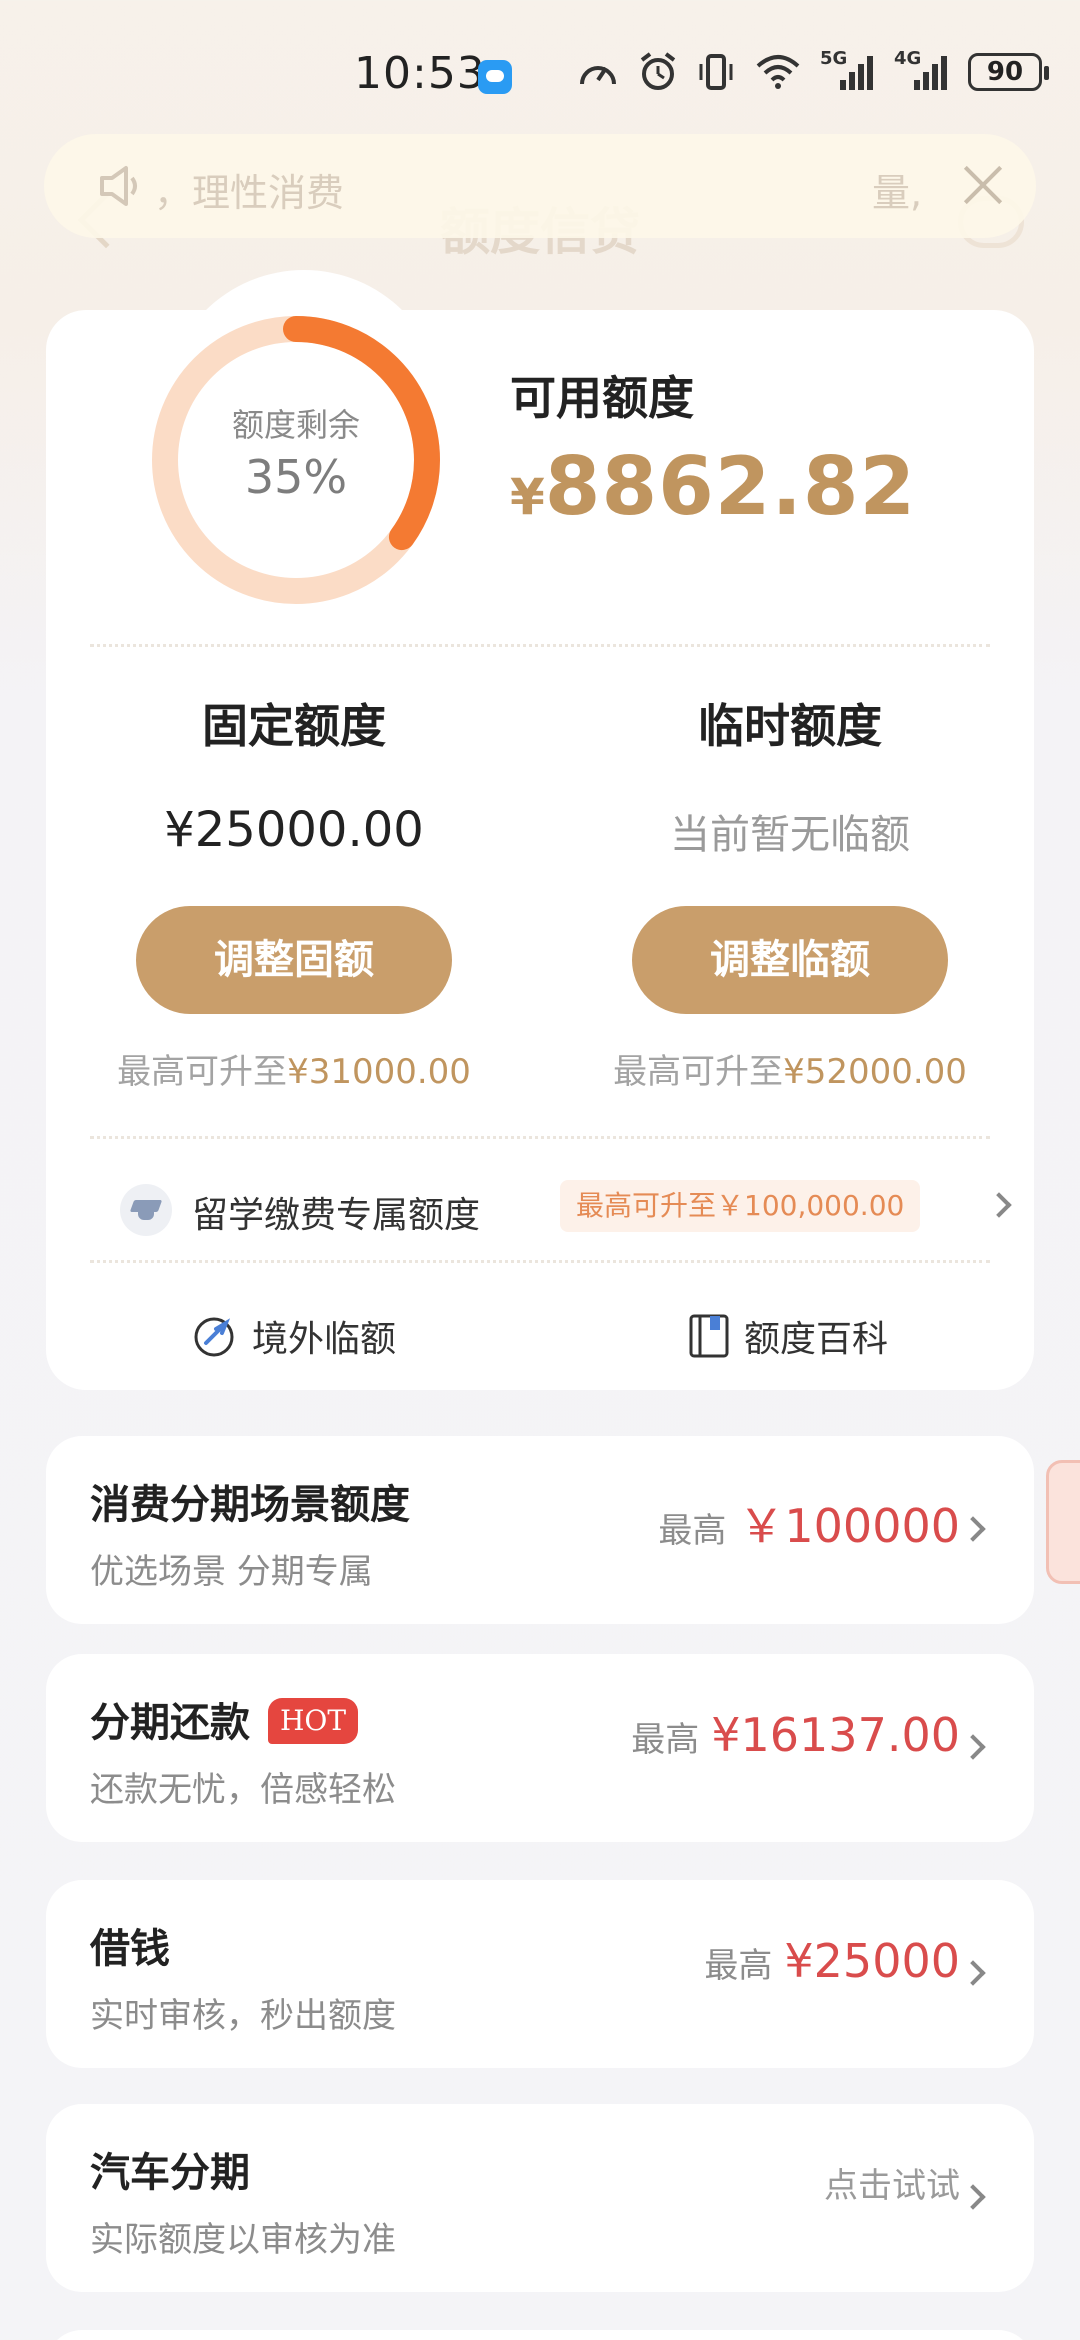 This screenshot has height=2340, width=1080. Describe the element at coordinates (983, 185) in the screenshot. I see `close-icon` at that location.